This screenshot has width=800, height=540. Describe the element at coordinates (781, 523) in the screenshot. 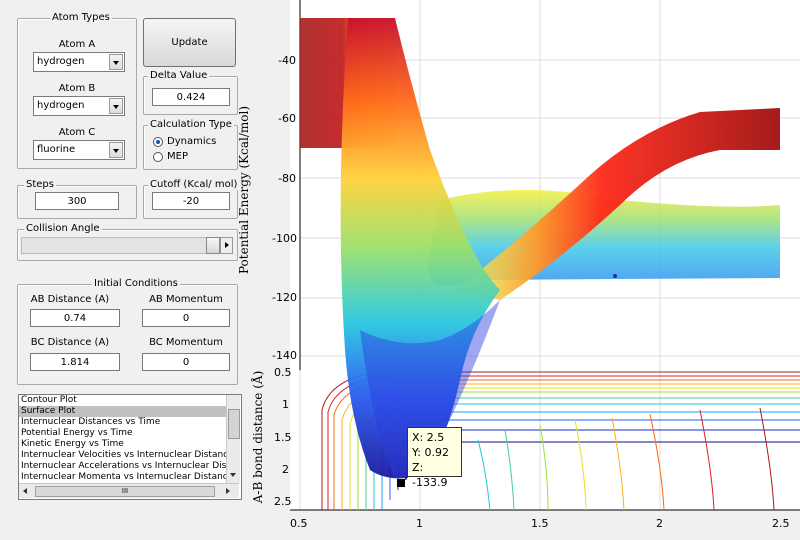

I see `x-tick-label: 2.5` at that location.